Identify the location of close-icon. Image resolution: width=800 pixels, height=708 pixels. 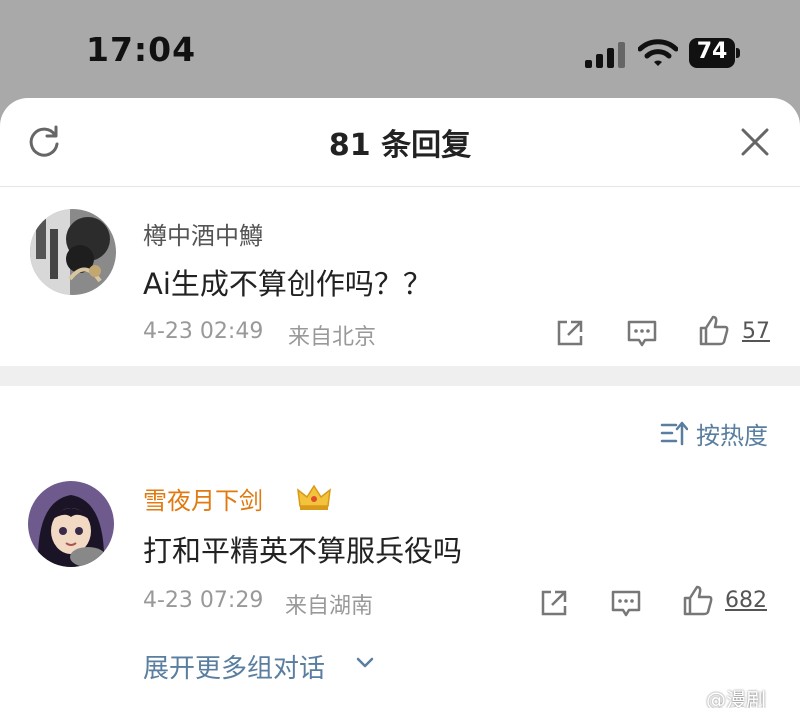
(755, 142).